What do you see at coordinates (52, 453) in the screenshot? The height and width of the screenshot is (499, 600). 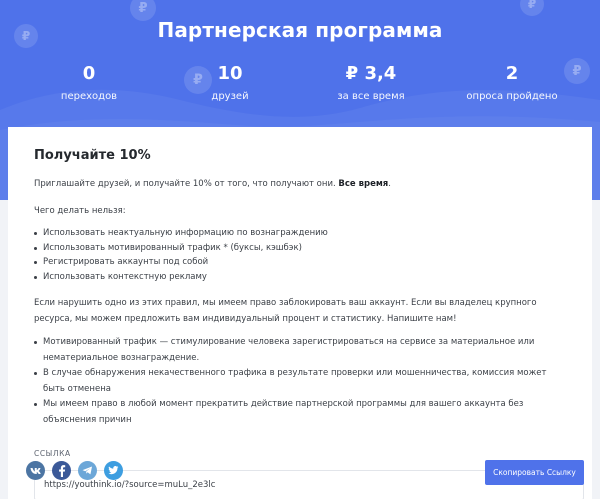 I see `link-label: Ссылка` at bounding box center [52, 453].